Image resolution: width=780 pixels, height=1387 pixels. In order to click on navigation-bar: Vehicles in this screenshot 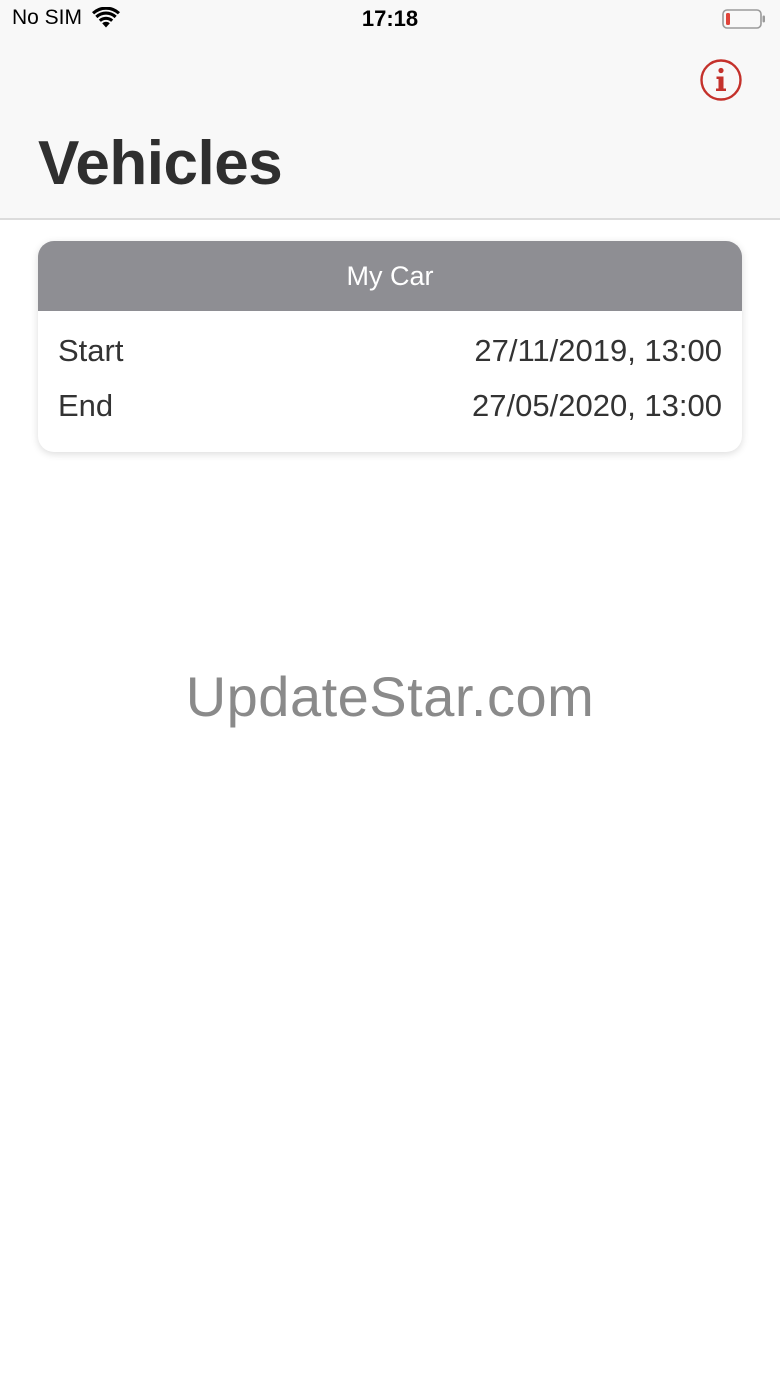, I will do `click(390, 130)`.